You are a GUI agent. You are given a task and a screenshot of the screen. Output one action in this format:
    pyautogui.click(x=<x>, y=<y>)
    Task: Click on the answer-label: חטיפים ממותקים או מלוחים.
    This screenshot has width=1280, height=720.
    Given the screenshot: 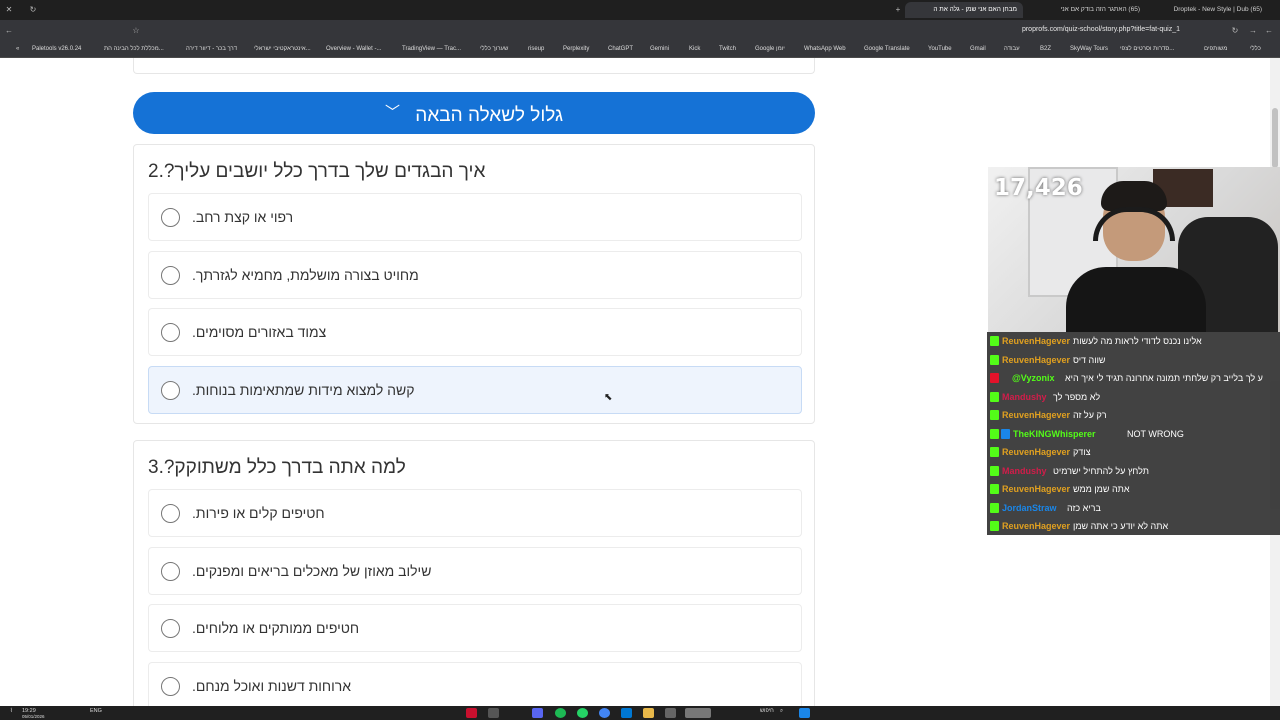 What is the action you would take?
    pyautogui.click(x=276, y=628)
    